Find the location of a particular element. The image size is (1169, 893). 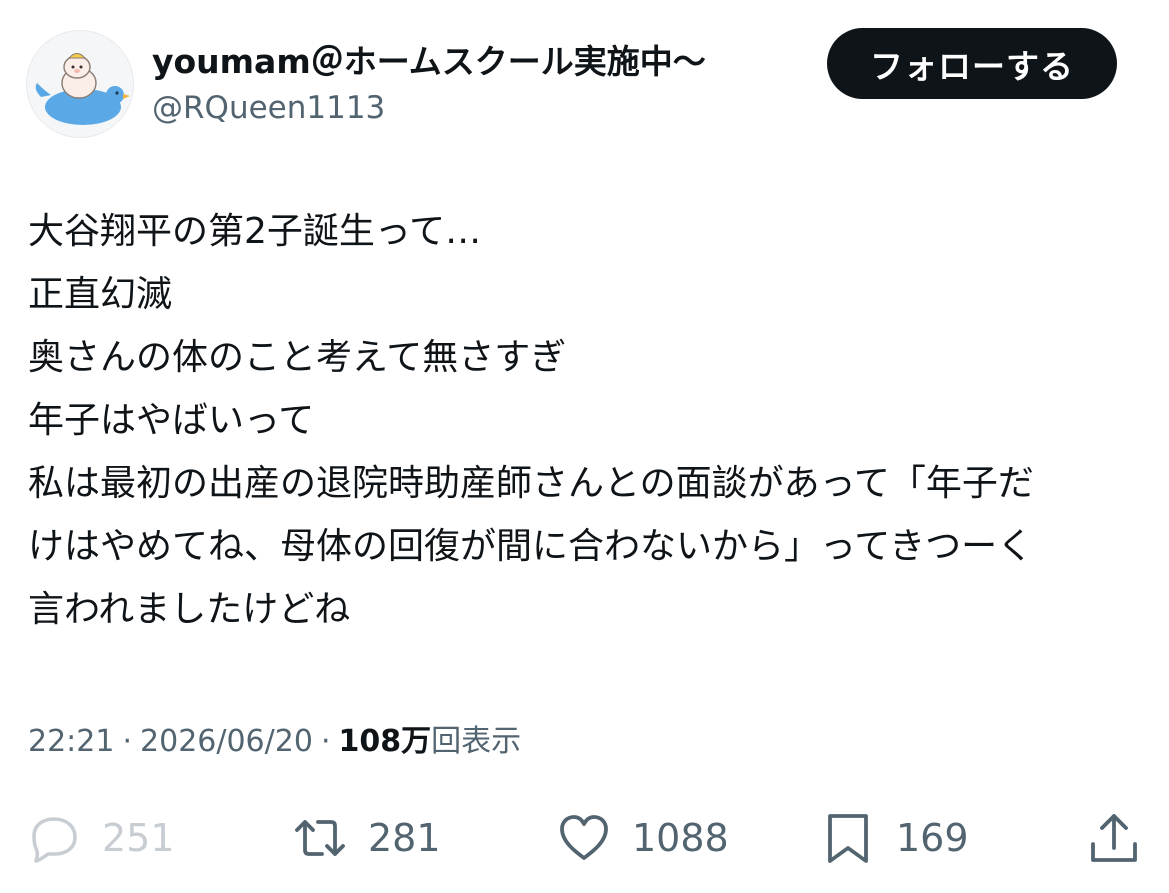

tweet-line: 奥さんの体のこと考えて無さすぎ is located at coordinates (297, 357).